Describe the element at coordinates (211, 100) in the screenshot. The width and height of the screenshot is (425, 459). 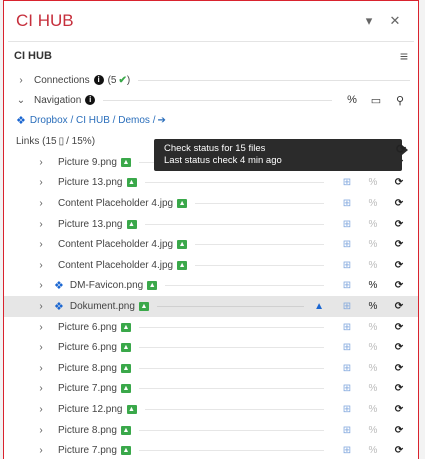
I see `navigation-section: ⌄ Navigation i % ▭ ⚲` at that location.